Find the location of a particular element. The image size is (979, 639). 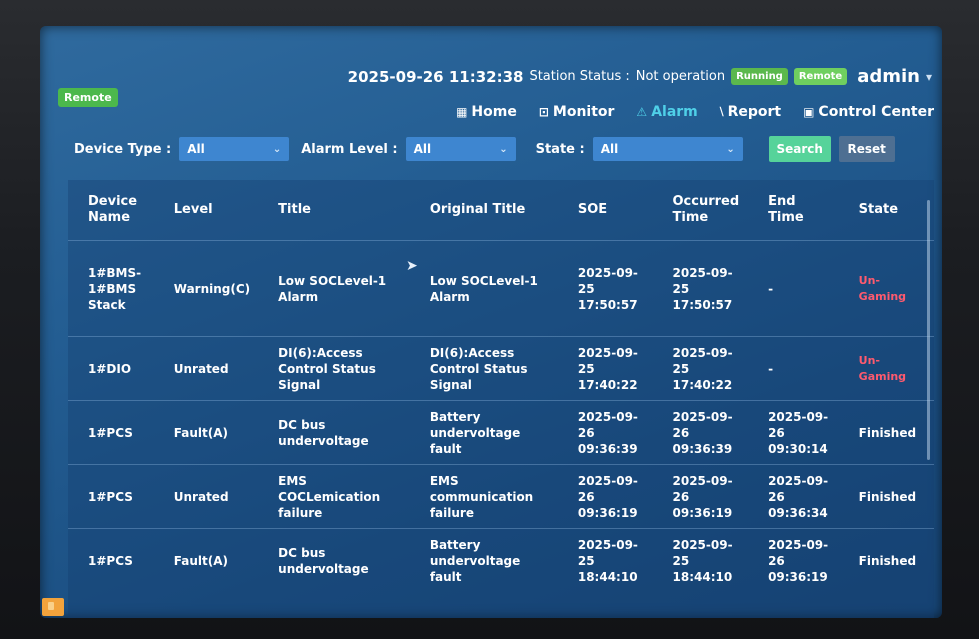

cell-level: Warning(C) is located at coordinates (206, 288).